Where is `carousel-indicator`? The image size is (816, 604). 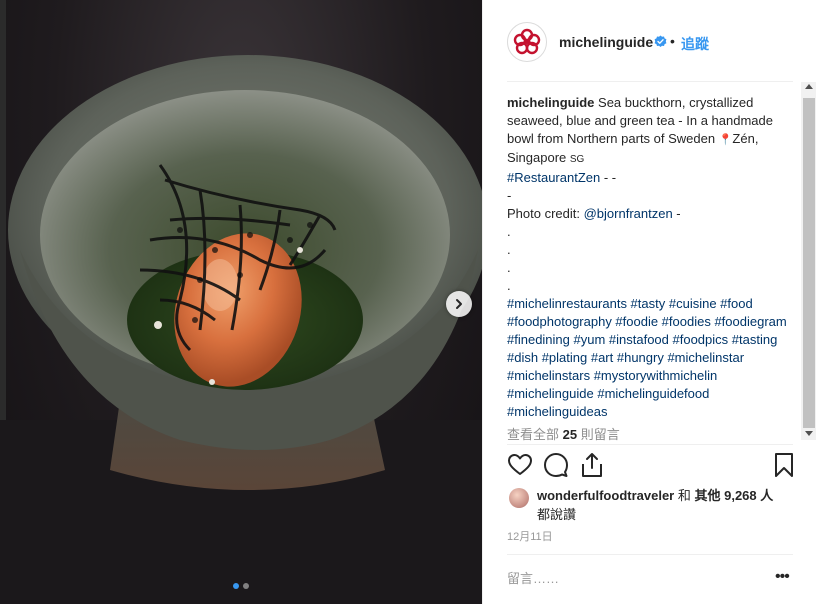 carousel-indicator is located at coordinates (241, 586).